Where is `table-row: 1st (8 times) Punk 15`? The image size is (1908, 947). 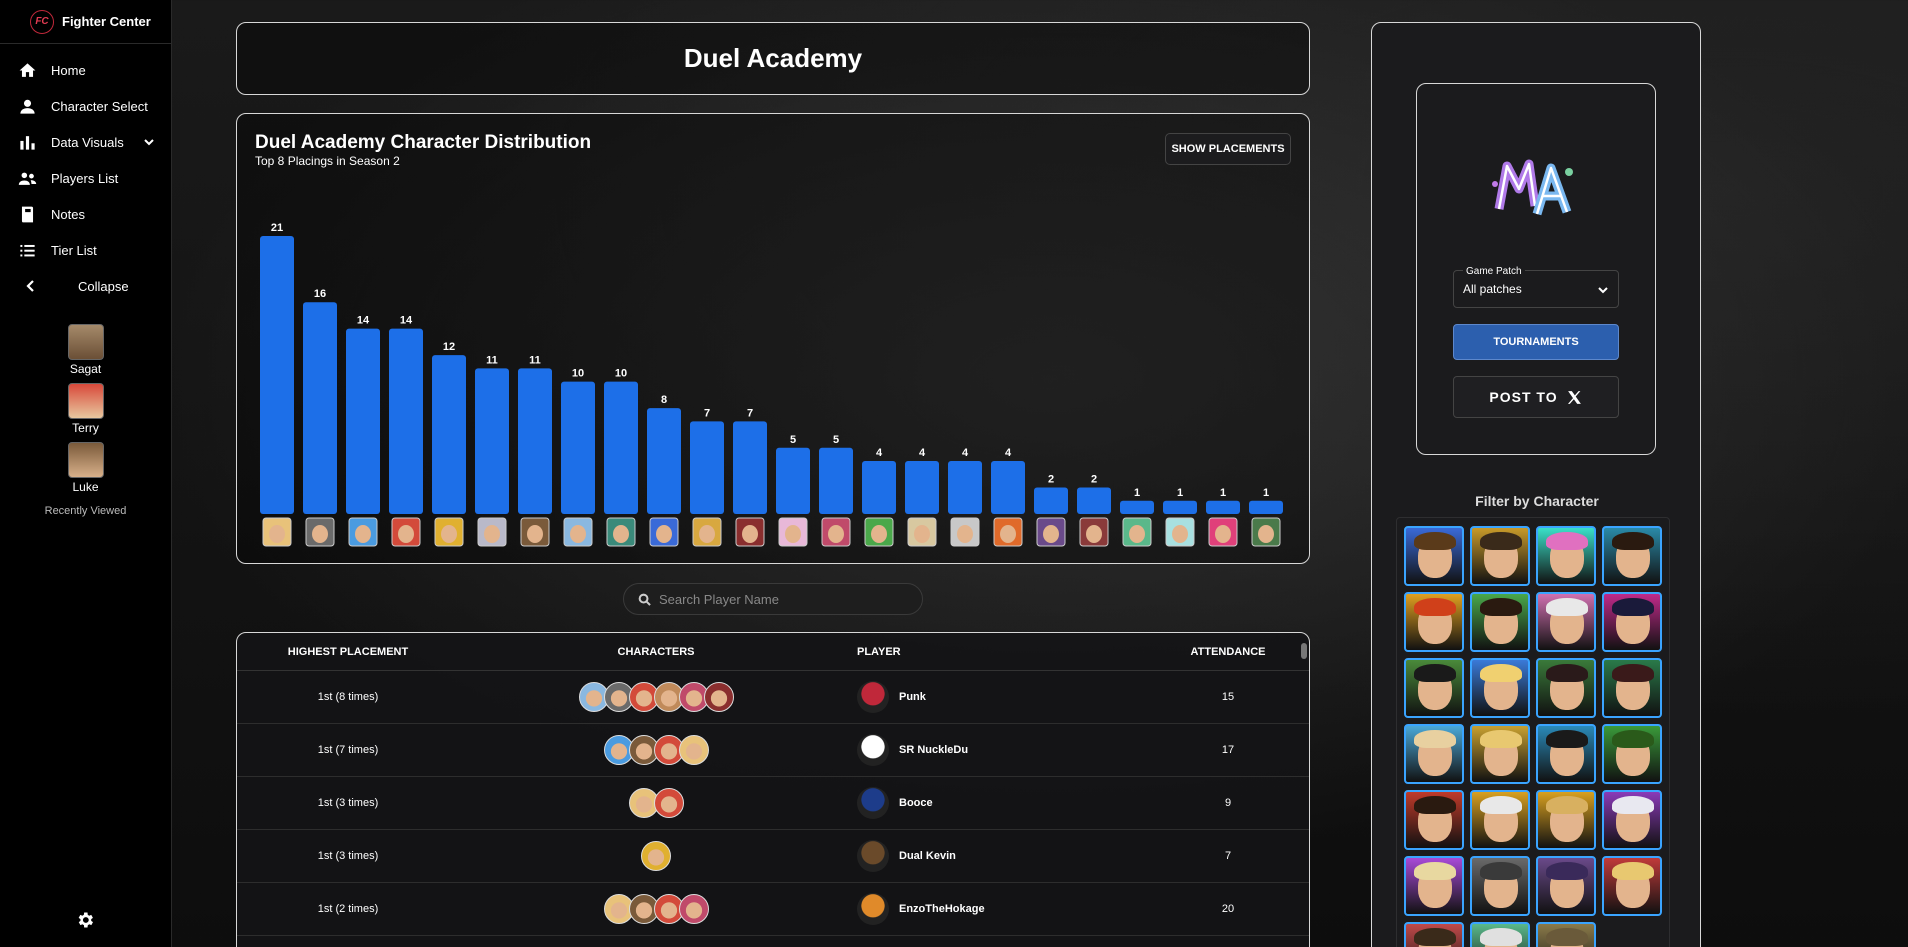
table-row: 1st (8 times) Punk 15 is located at coordinates (773, 697).